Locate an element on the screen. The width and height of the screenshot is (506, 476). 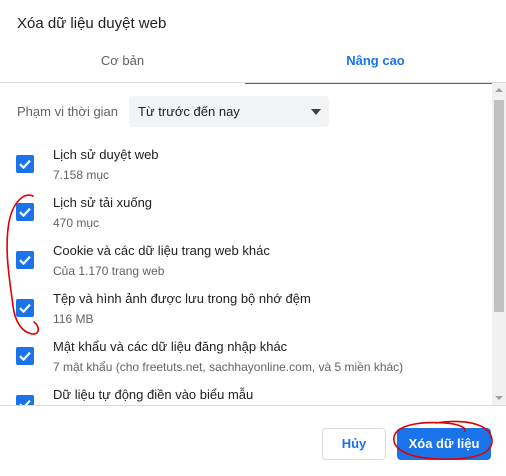
checkbox-download-history is located at coordinates (25, 212).